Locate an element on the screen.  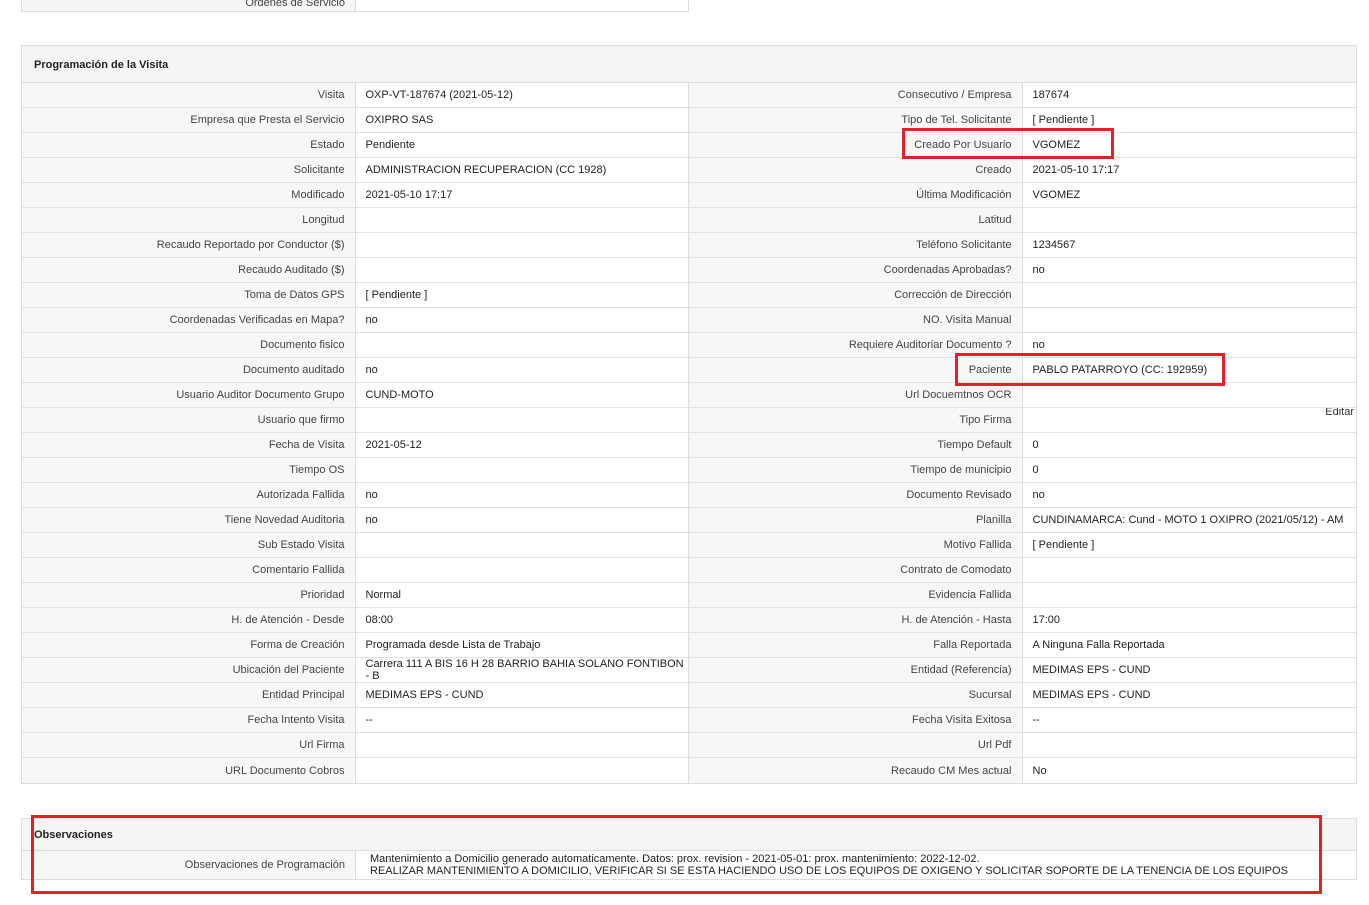
field-label: Corrección de Dirección is located at coordinates (856, 295).